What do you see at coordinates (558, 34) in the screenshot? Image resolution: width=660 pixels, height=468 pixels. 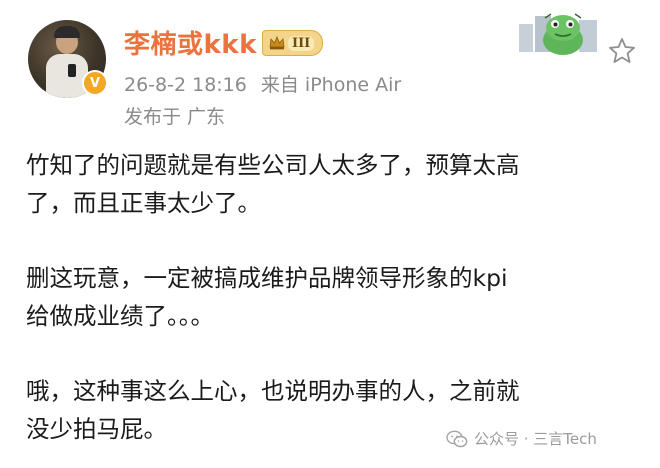 I see `frog-sticker-icon` at bounding box center [558, 34].